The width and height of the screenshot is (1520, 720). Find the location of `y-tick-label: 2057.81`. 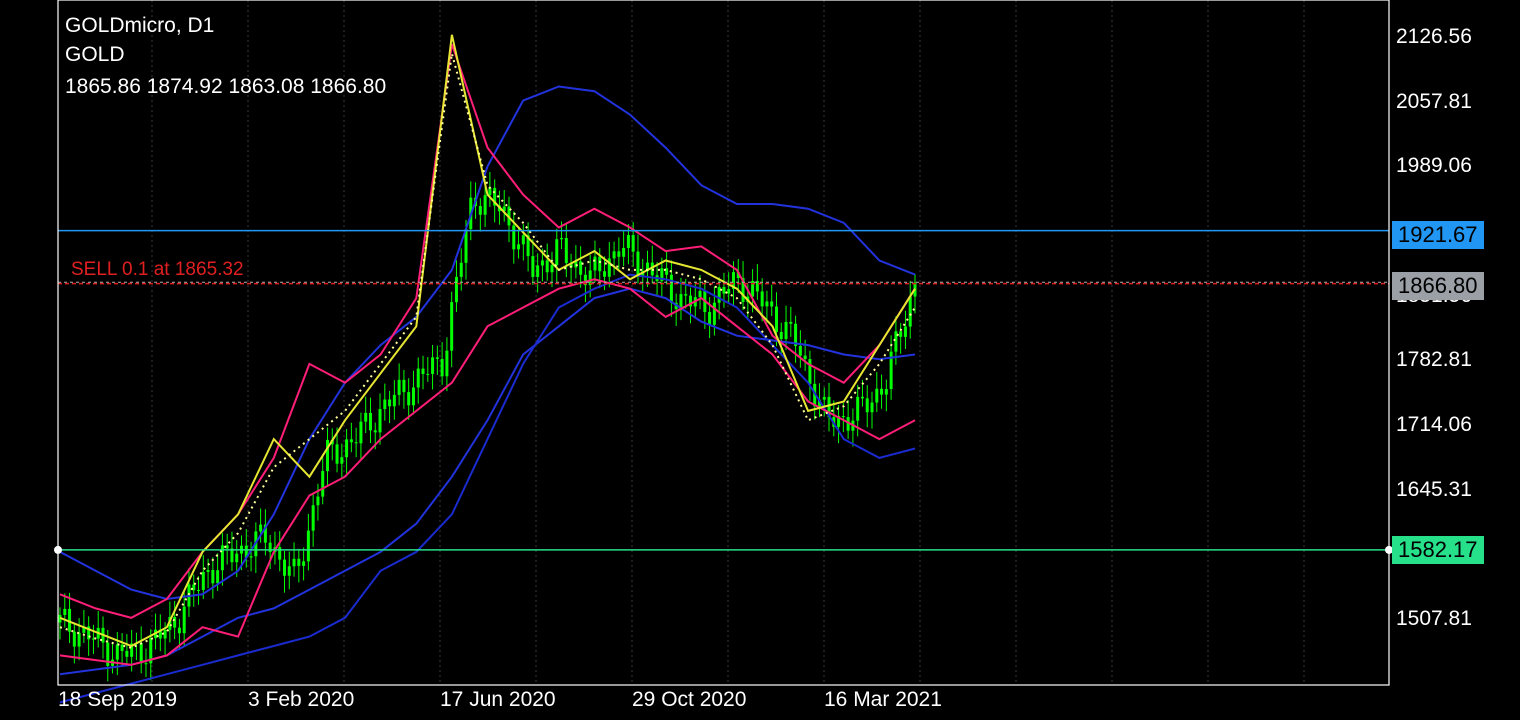

y-tick-label: 2057.81 is located at coordinates (1434, 101).